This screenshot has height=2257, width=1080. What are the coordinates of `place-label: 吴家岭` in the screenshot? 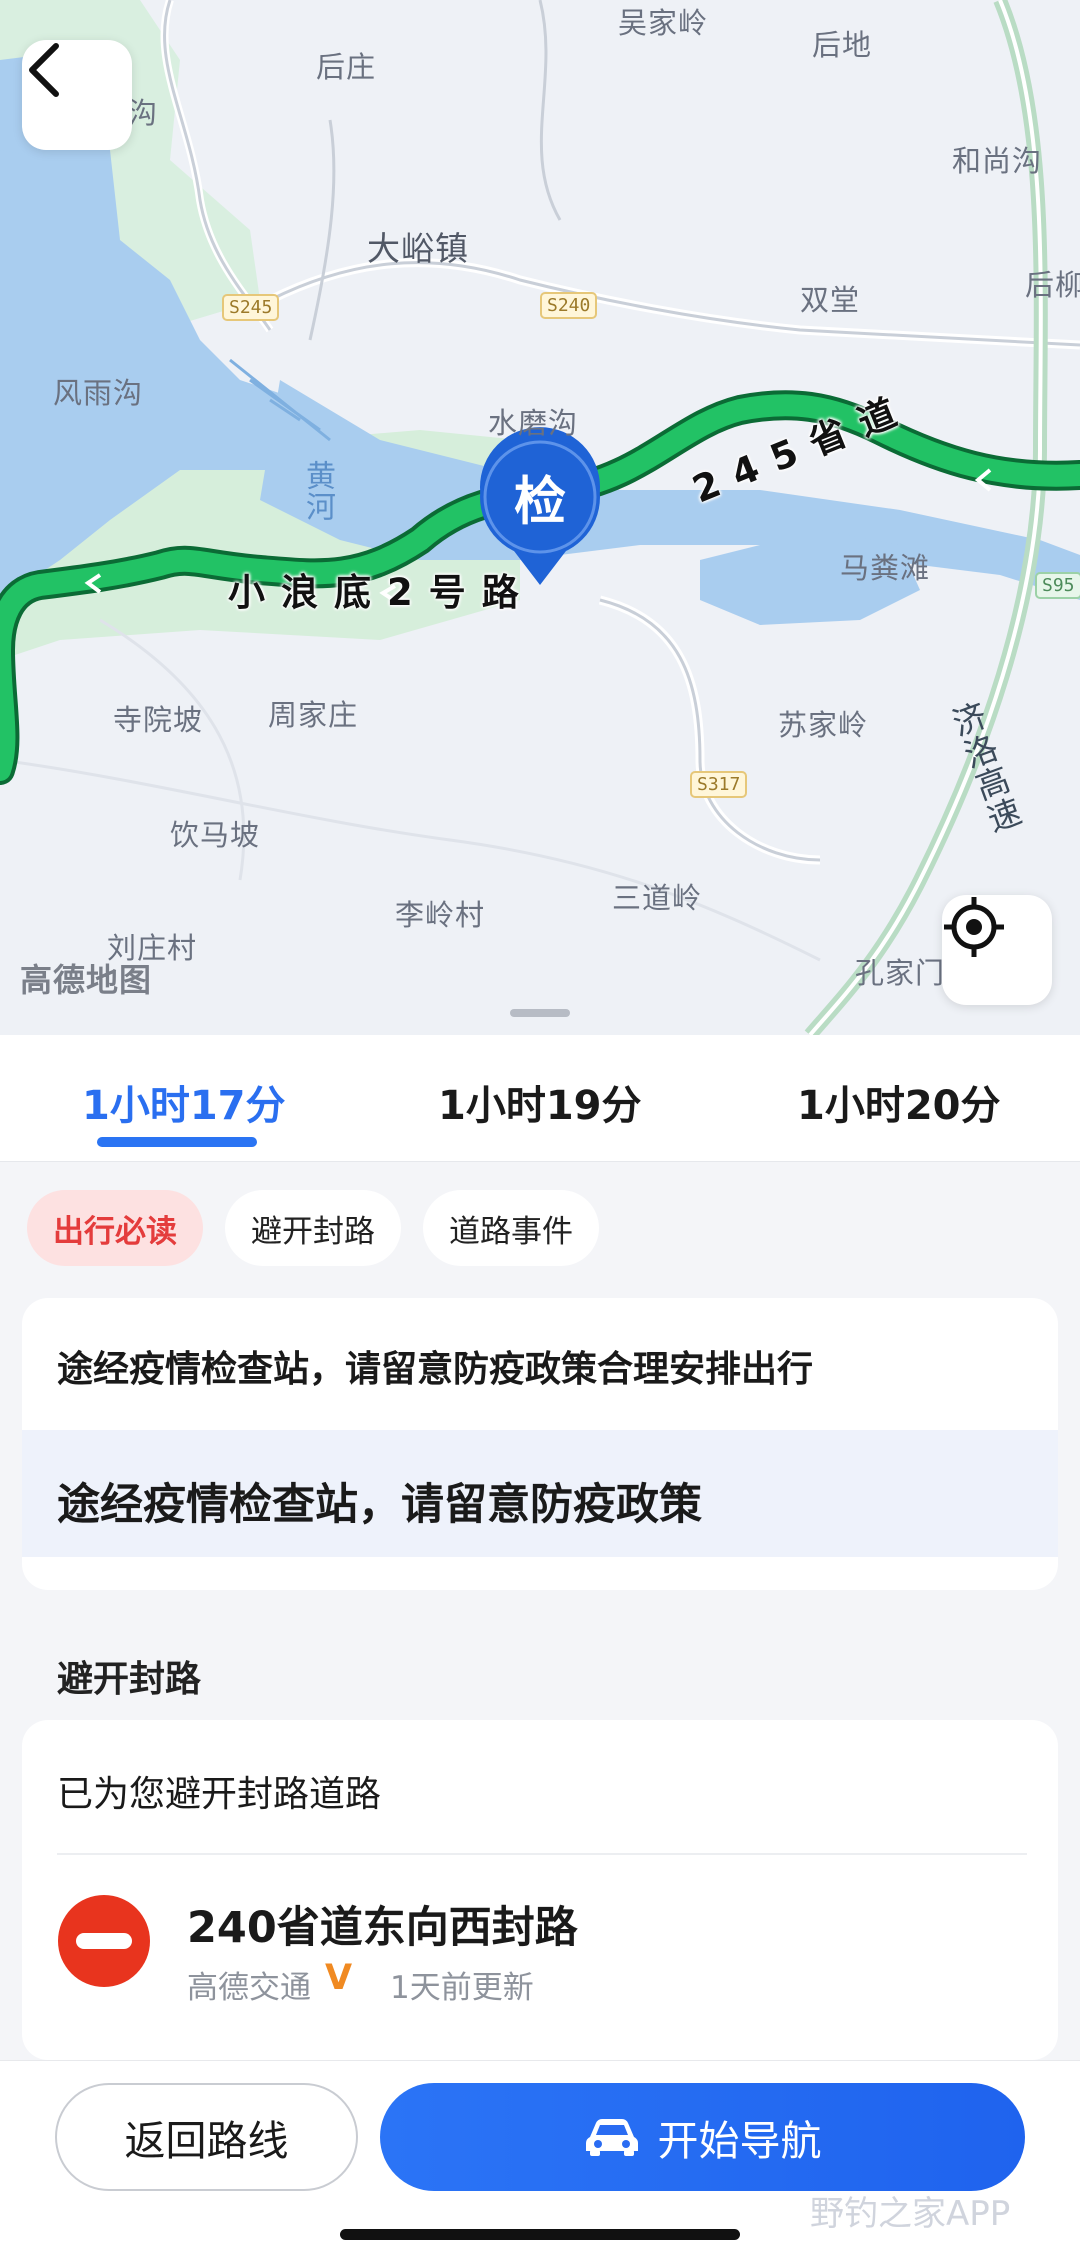 It's located at (663, 23).